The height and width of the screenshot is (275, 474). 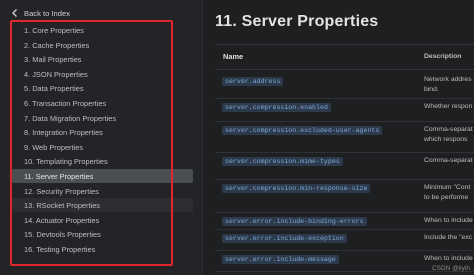 What do you see at coordinates (253, 81) in the screenshot?
I see `property-name: server.address` at bounding box center [253, 81].